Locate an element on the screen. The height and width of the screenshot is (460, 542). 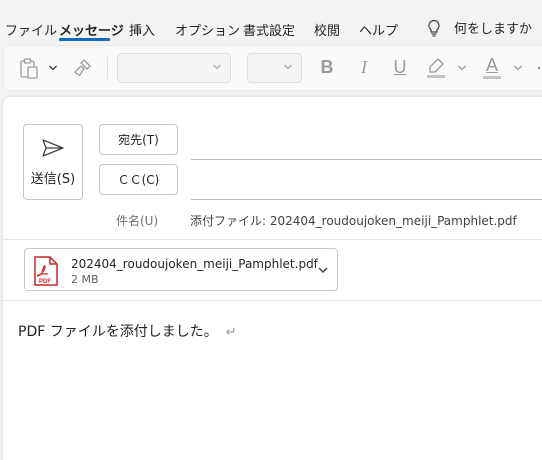
italic-button: I is located at coordinates (364, 67).